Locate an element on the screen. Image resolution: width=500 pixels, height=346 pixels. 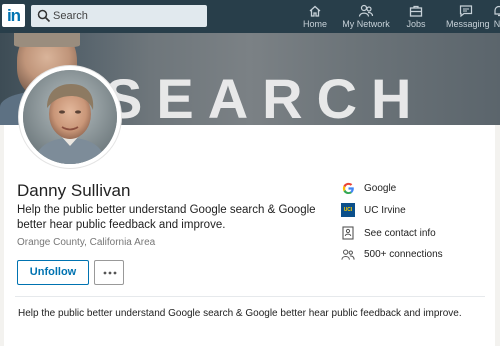
school-name: UC Irvine is located at coordinates (385, 210).